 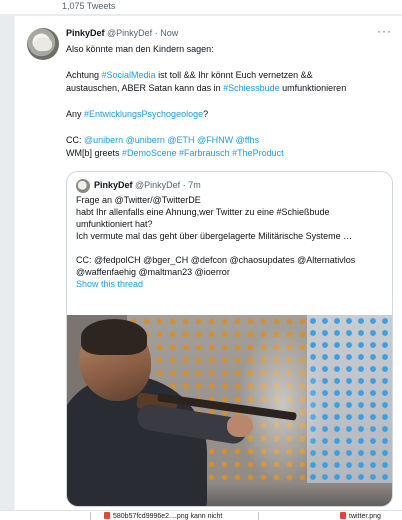 I want to click on quoted-line: Frage an @Twitter/@TwitterDE, so click(x=138, y=200).